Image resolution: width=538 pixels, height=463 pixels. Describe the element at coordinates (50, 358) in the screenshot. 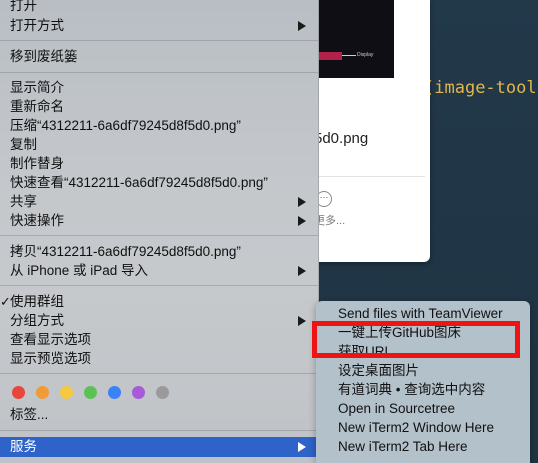

I see `menu-item-label: 显示预览选项` at that location.